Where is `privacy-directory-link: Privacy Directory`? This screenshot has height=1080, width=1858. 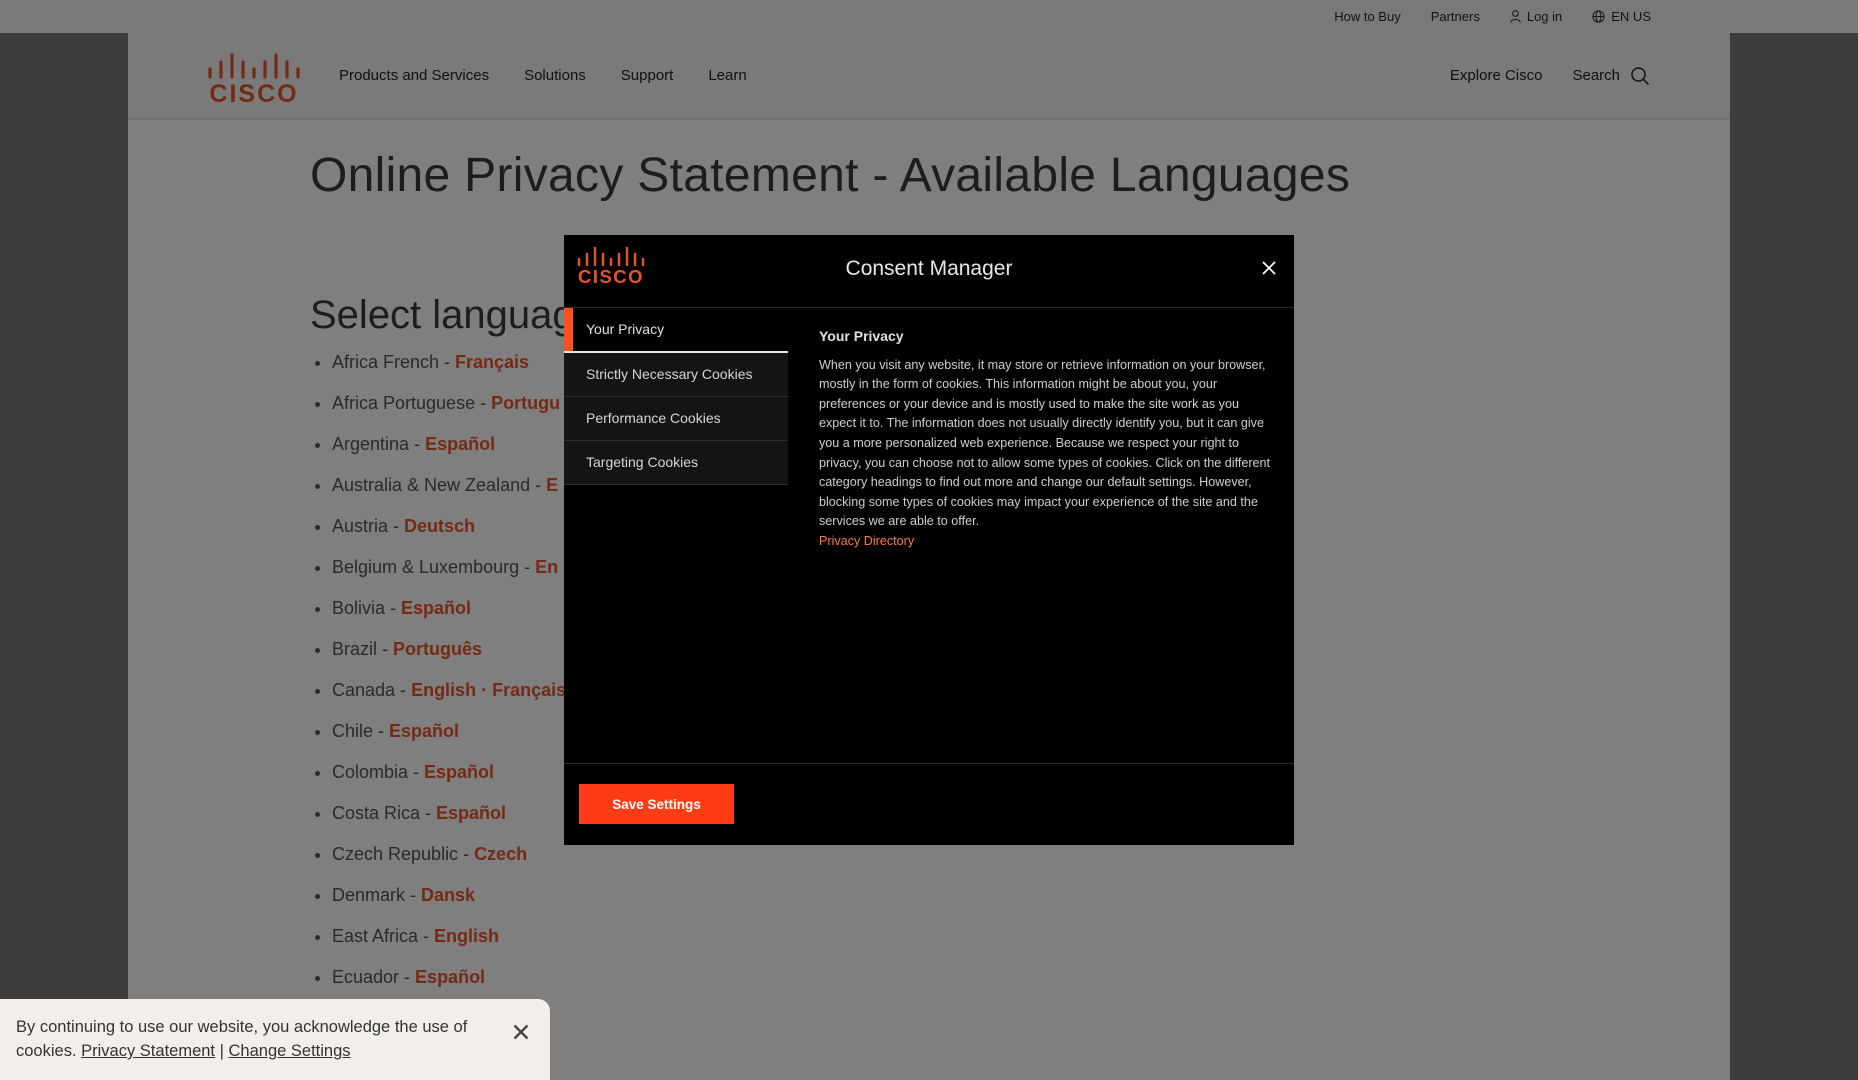 privacy-directory-link: Privacy Directory is located at coordinates (866, 541).